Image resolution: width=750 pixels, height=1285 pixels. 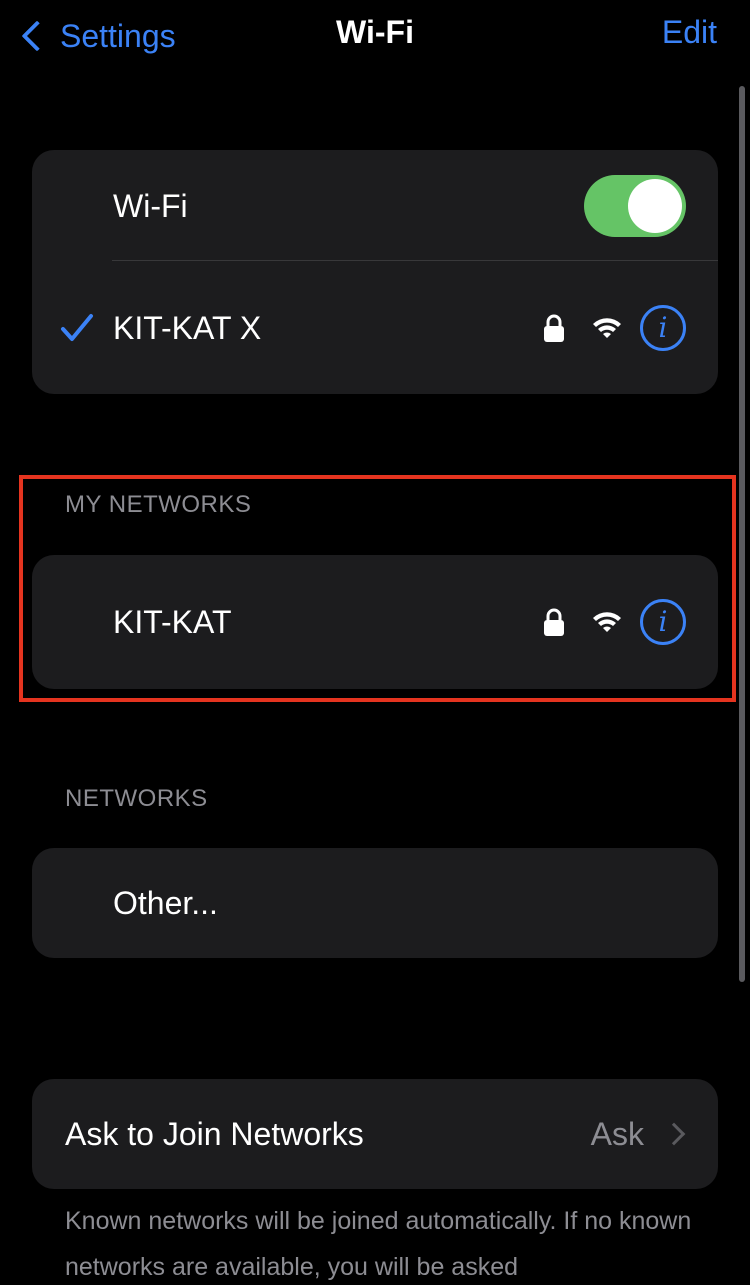 I want to click on lock-icon, so click(x=554, y=328).